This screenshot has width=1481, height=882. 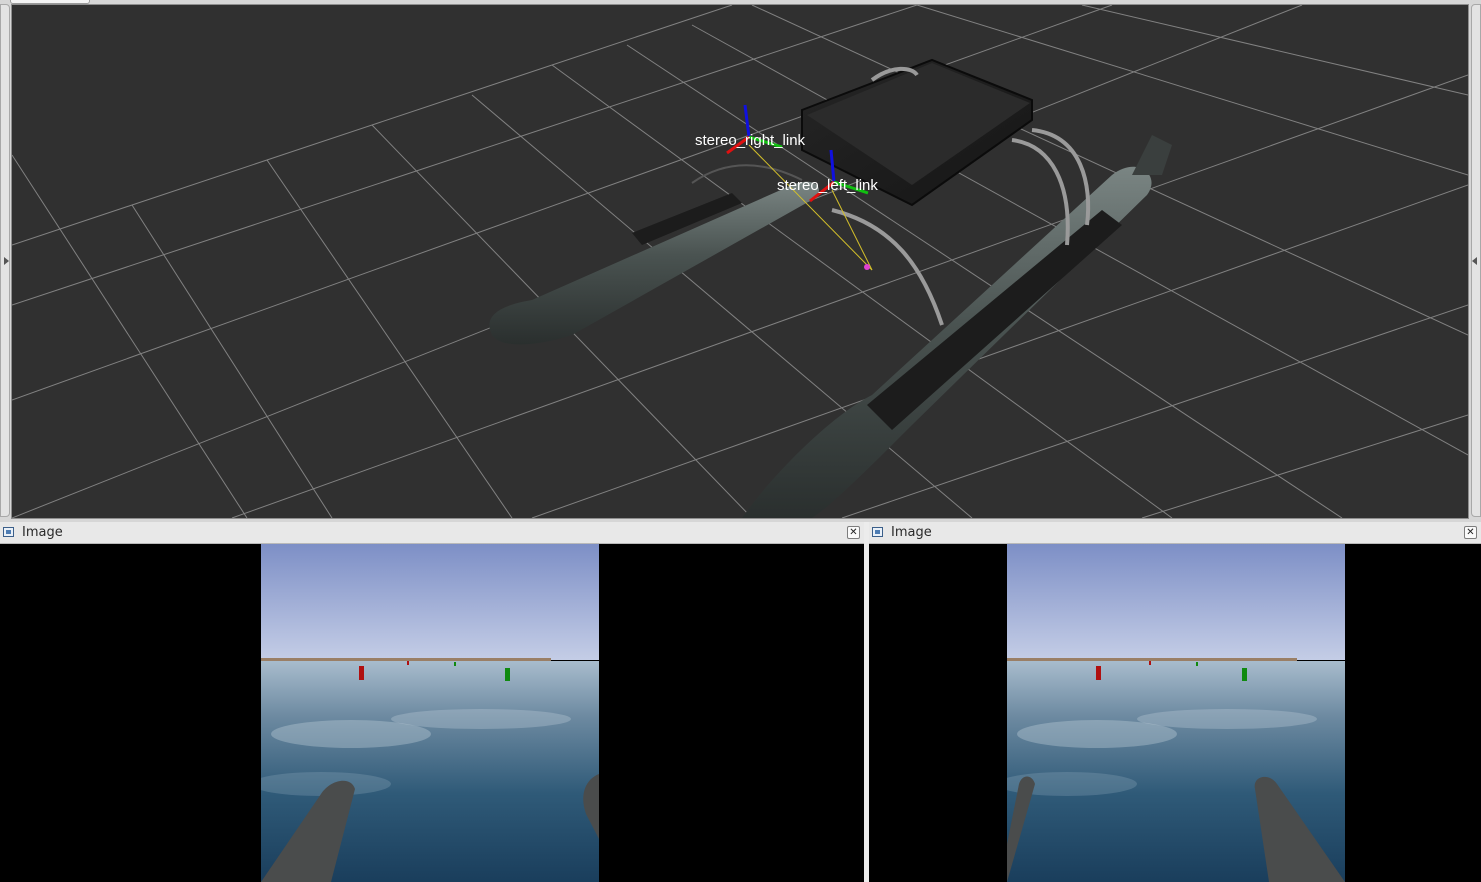 I want to click on expand-right-arrow-icon, so click(x=6, y=261).